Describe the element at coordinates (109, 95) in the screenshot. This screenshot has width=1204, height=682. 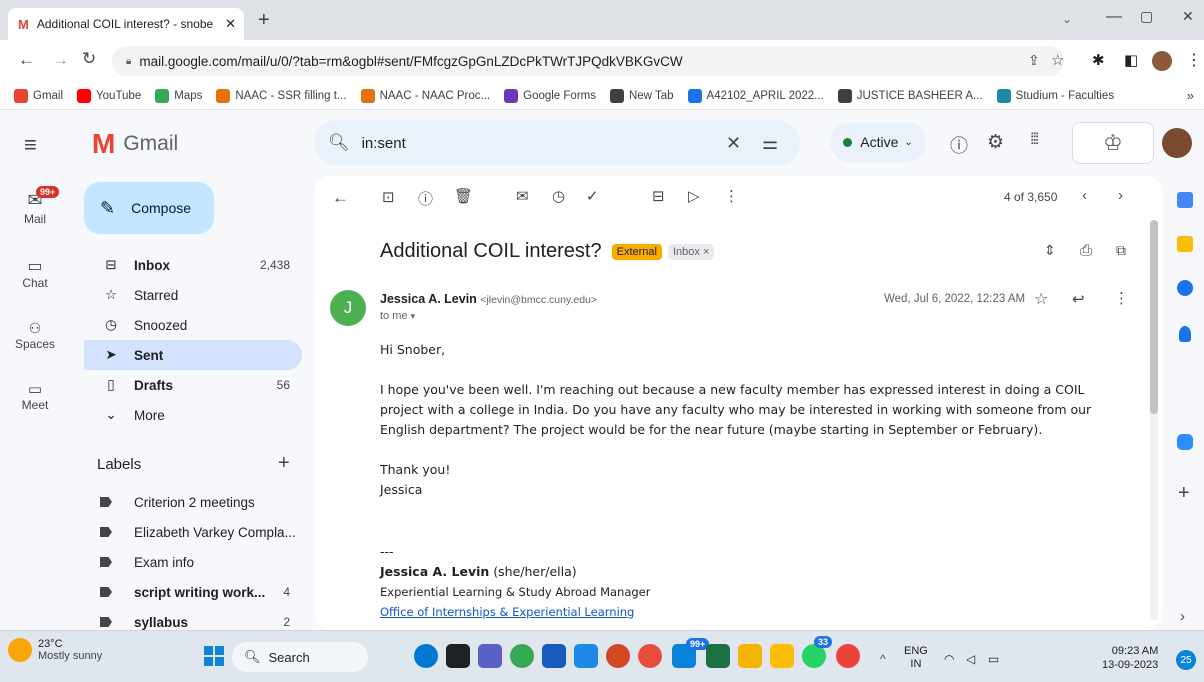
I see `bookmark-item: YouTube` at that location.